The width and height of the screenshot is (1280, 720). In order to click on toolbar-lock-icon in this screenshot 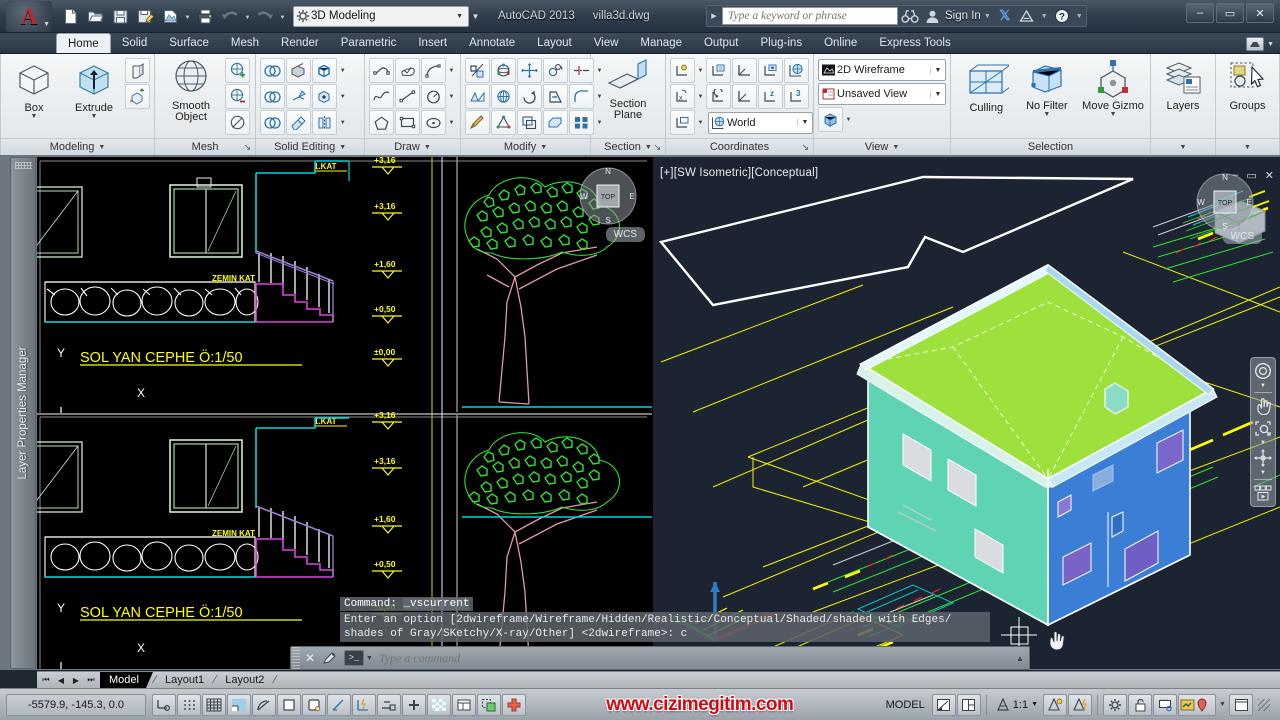, I will do `click(1140, 704)`.